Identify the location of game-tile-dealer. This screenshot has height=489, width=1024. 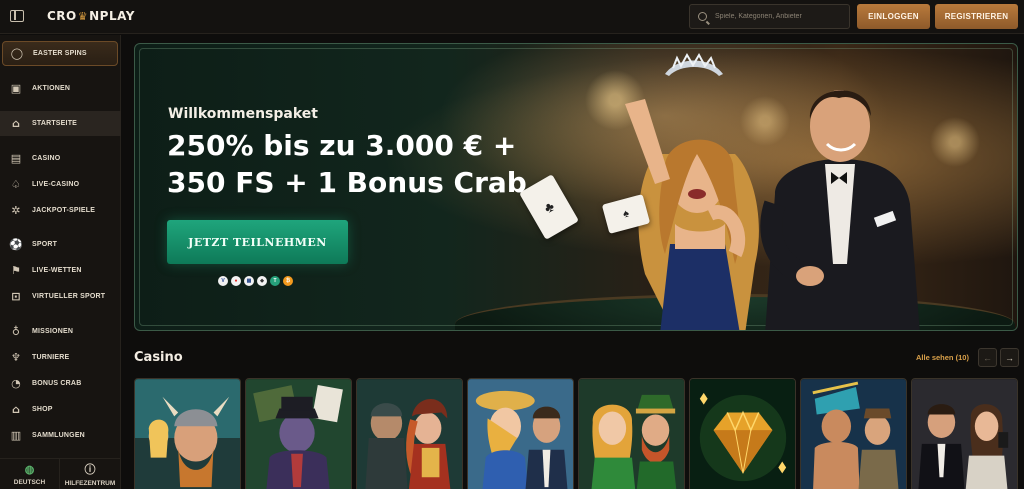
(964, 433).